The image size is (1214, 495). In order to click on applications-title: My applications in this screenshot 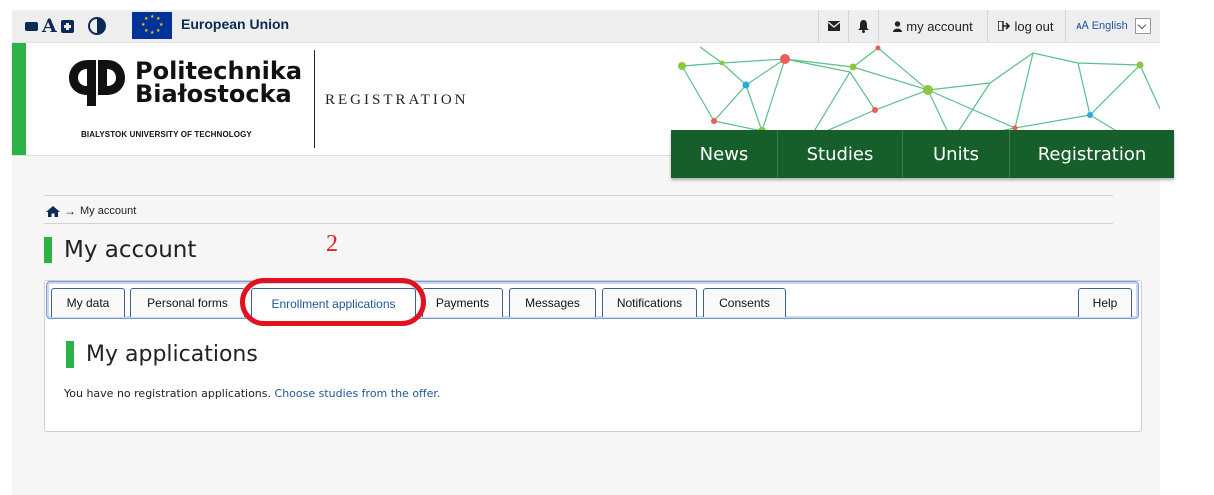, I will do `click(172, 354)`.